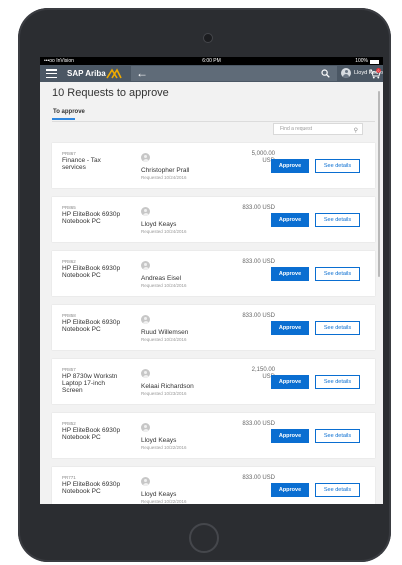 The image size is (402, 565). I want to click on ariba-logo-icon, so click(114, 73).